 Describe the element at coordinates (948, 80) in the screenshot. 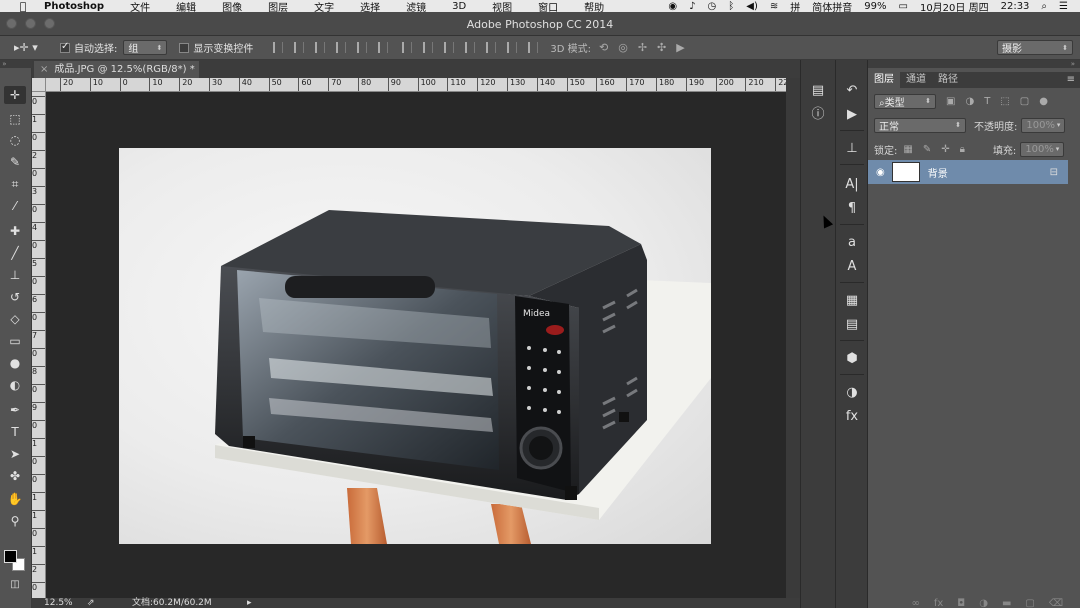

I see `tab-paths: 路径` at that location.